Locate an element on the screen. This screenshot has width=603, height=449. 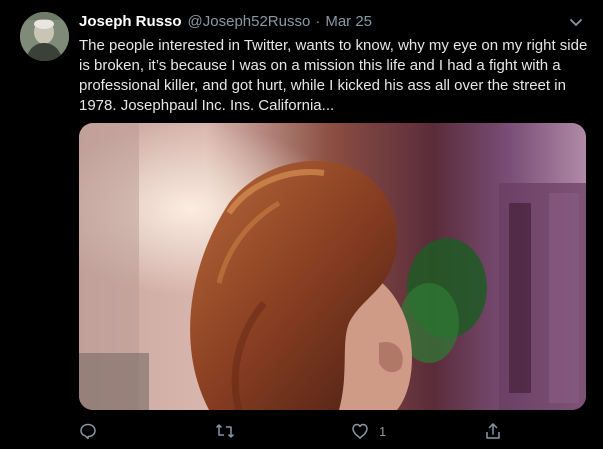
share-icon is located at coordinates (493, 431).